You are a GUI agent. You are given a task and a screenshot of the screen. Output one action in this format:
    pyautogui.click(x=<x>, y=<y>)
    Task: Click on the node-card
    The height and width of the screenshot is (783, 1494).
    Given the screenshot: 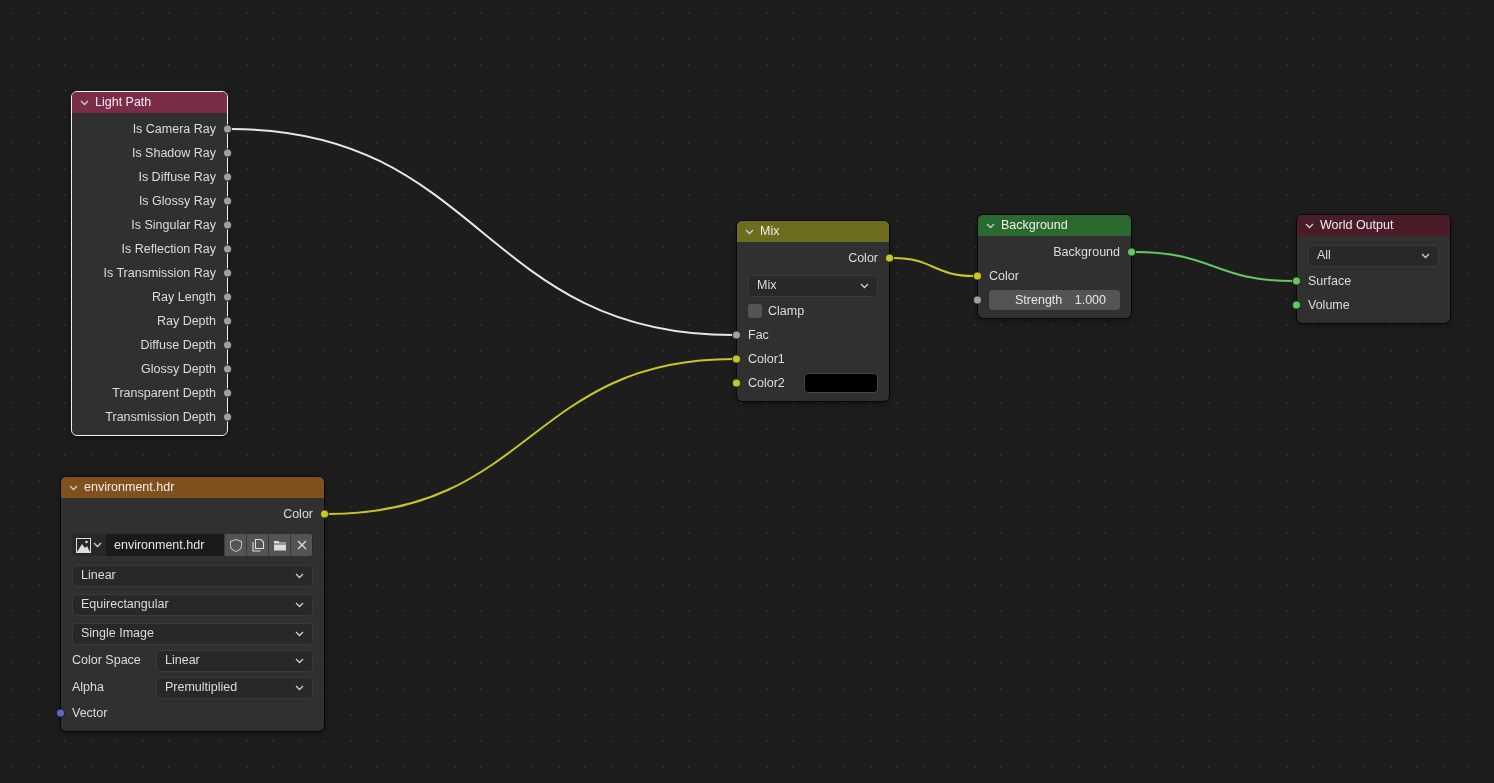 What is the action you would take?
    pyautogui.click(x=149, y=263)
    